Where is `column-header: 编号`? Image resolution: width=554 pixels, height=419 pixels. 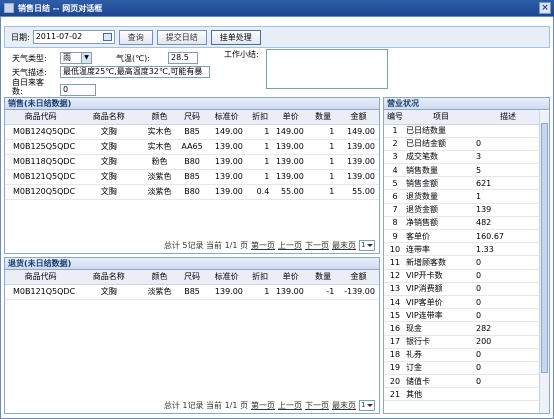
column-header: 编号 is located at coordinates (395, 117).